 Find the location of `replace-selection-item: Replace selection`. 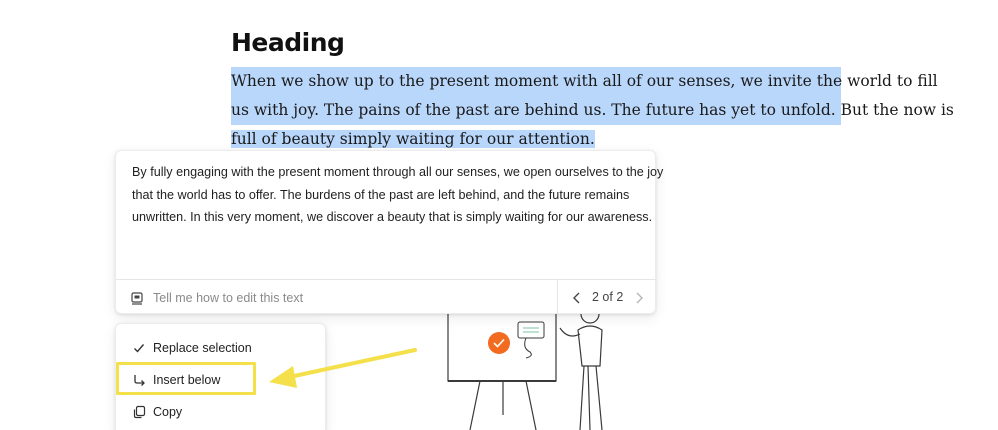

replace-selection-item: Replace selection is located at coordinates (221, 348).